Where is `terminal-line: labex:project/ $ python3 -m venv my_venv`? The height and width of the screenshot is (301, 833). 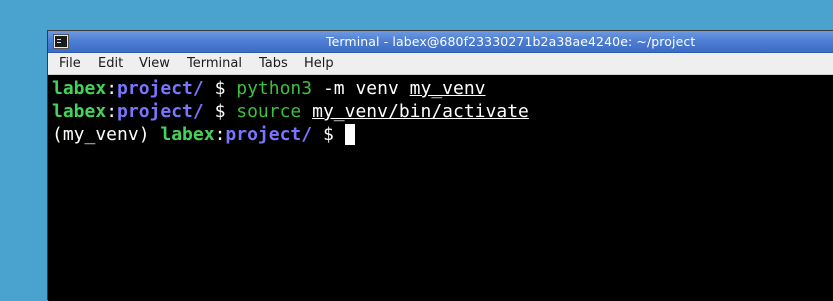
terminal-line: labex:project/ $ python3 -m venv my_venv is located at coordinates (442, 88).